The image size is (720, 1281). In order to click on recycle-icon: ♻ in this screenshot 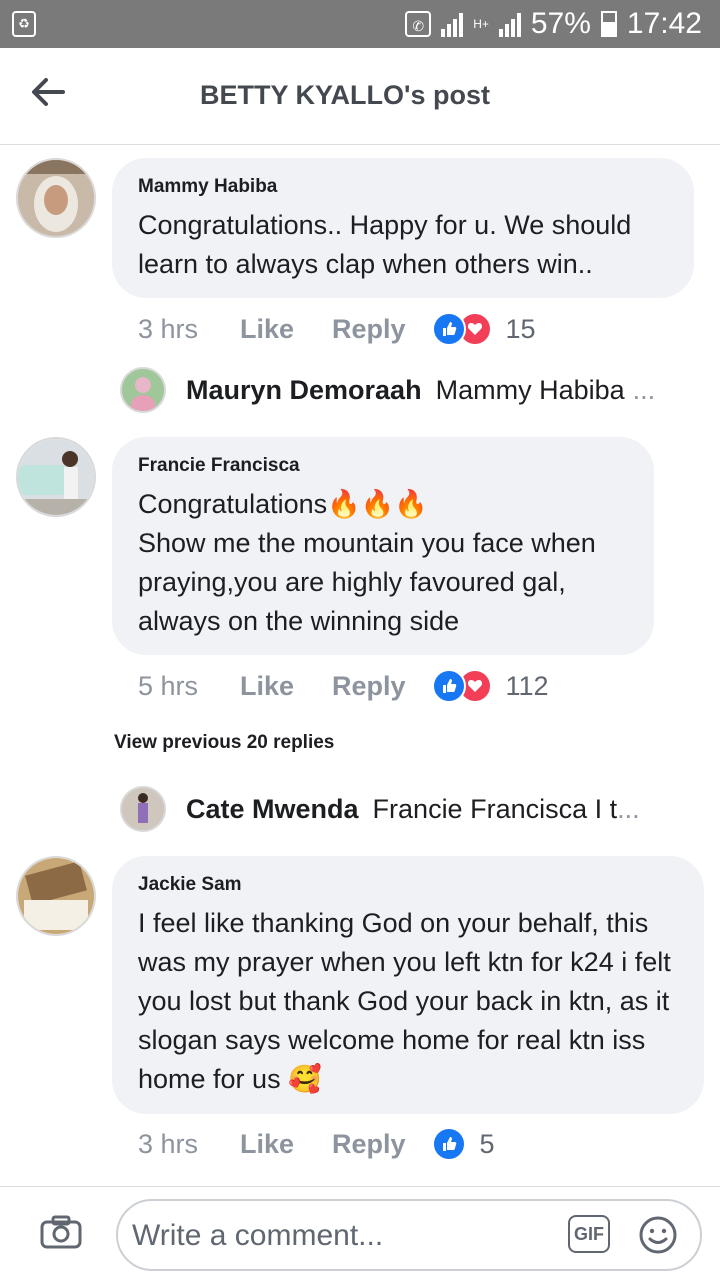, I will do `click(24, 24)`.